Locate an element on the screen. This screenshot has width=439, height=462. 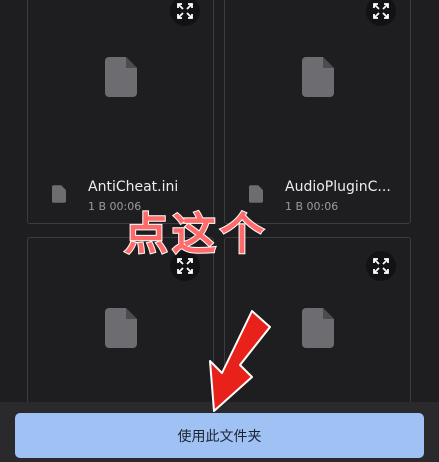
expand-icon is located at coordinates (381, 266).